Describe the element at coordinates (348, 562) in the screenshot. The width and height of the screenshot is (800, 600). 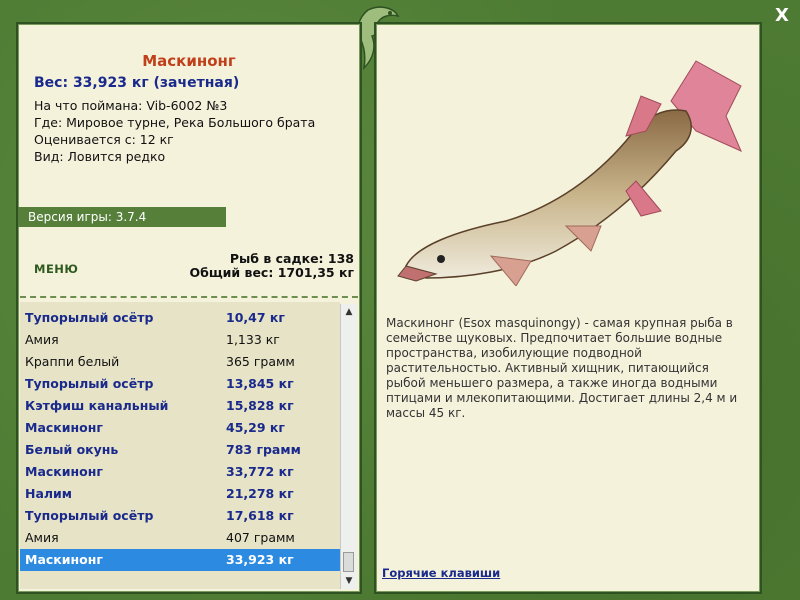
I see `scrollbar-thumb` at that location.